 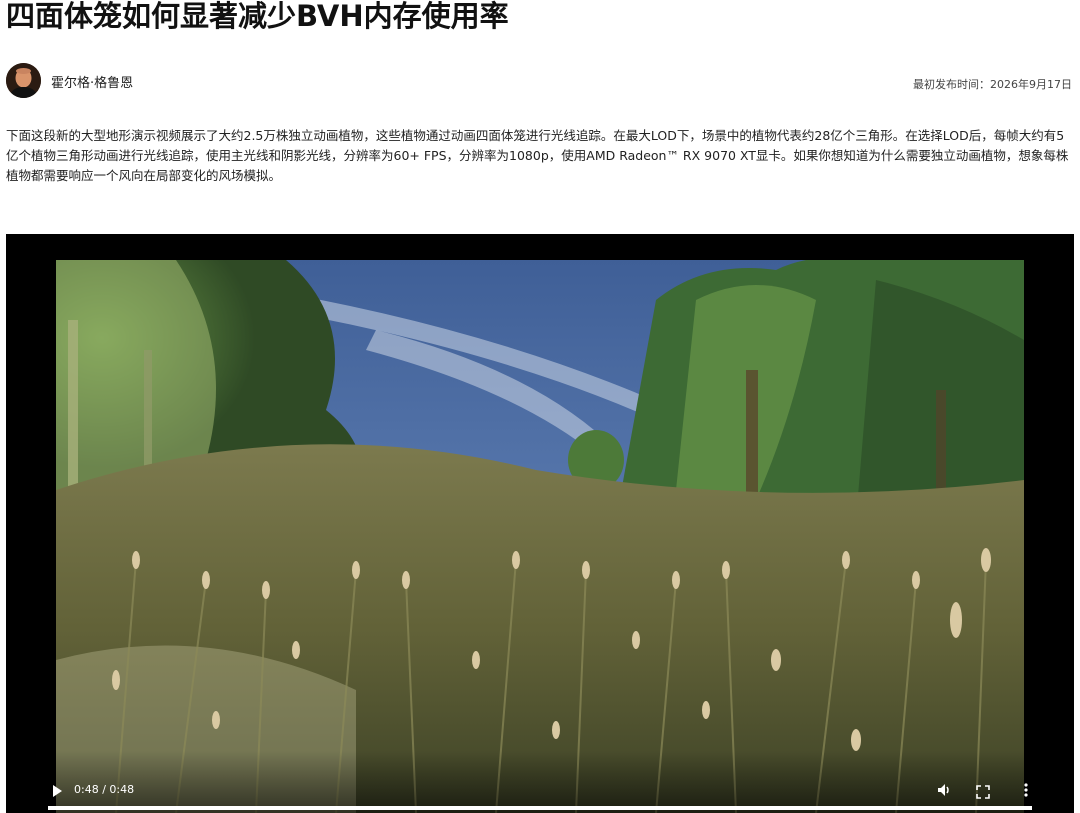 I want to click on progress-bar, so click(x=540, y=808).